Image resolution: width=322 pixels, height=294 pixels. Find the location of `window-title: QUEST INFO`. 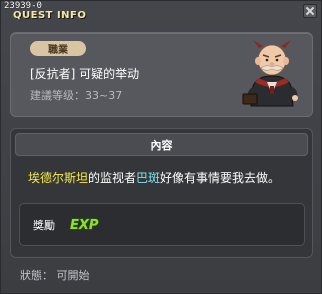

window-title: QUEST INFO is located at coordinates (50, 15).